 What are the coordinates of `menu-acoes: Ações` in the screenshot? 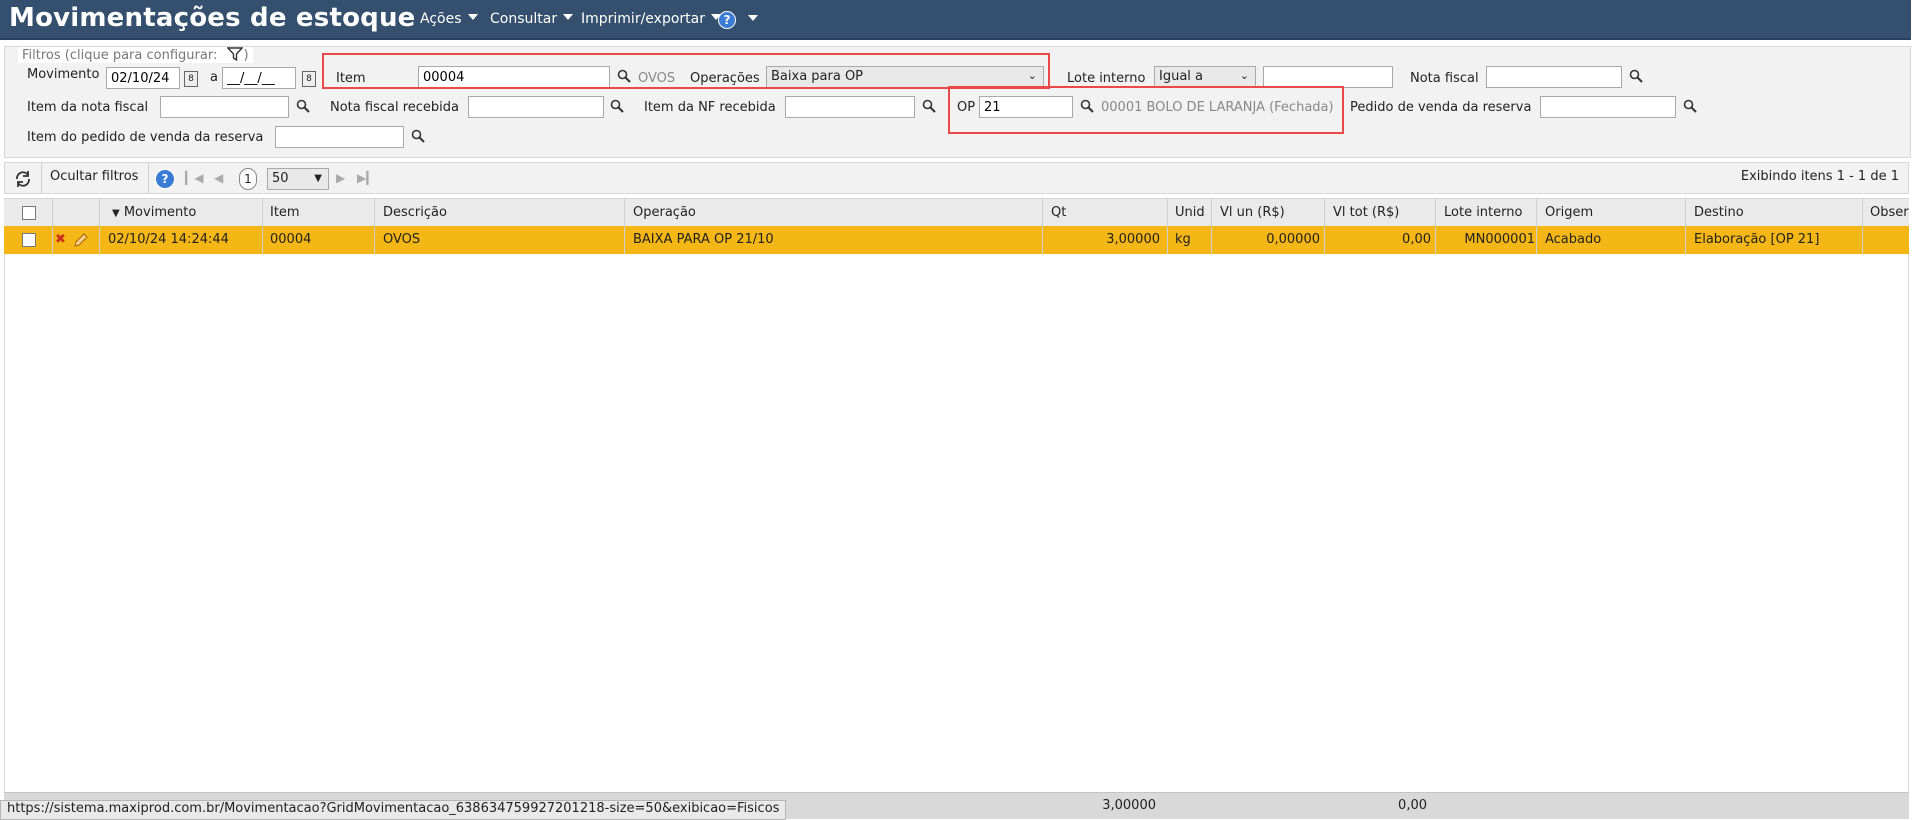 It's located at (449, 19).